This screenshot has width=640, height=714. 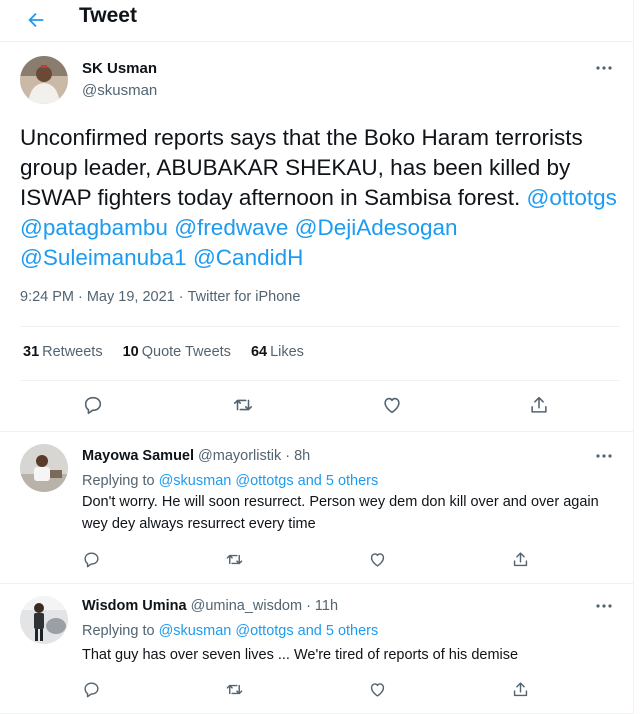 I want to click on tweet-stats: 31 Retweets 10 Quote Tweets 64 Likes, so click(x=163, y=352).